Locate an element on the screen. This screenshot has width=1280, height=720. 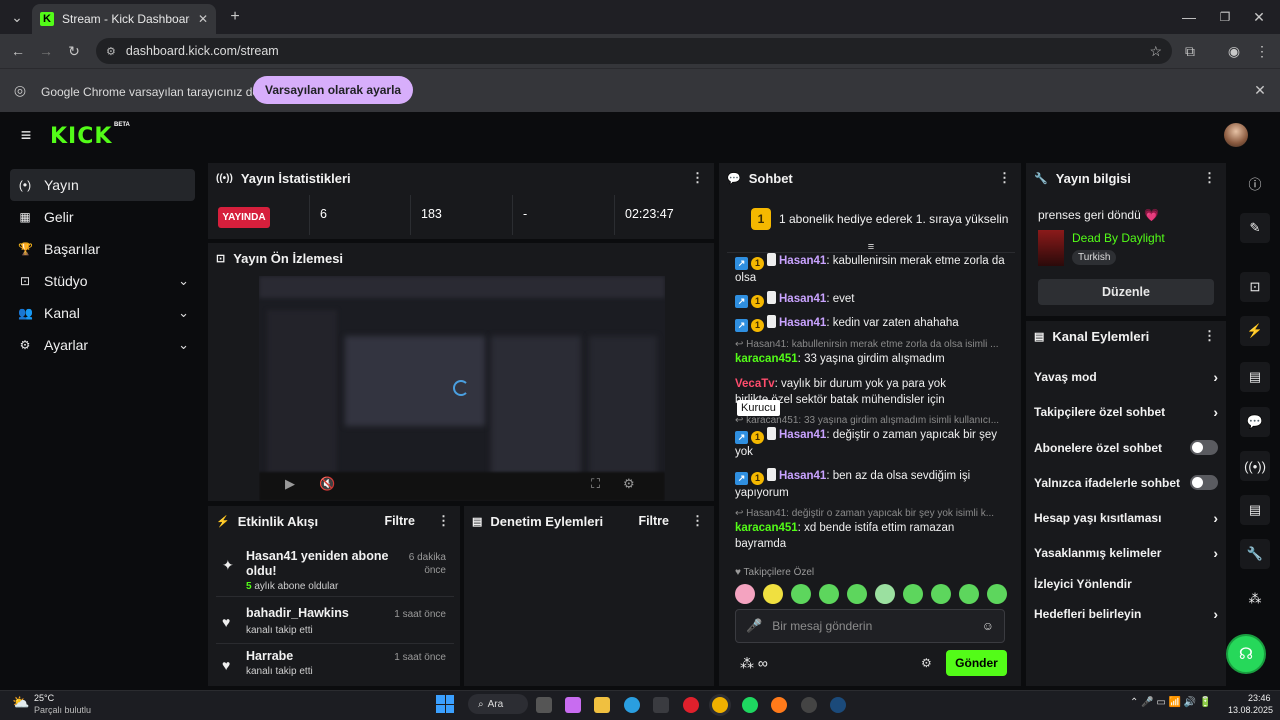
chat-menu-icon: ⋮ is located at coordinates (1004, 178).